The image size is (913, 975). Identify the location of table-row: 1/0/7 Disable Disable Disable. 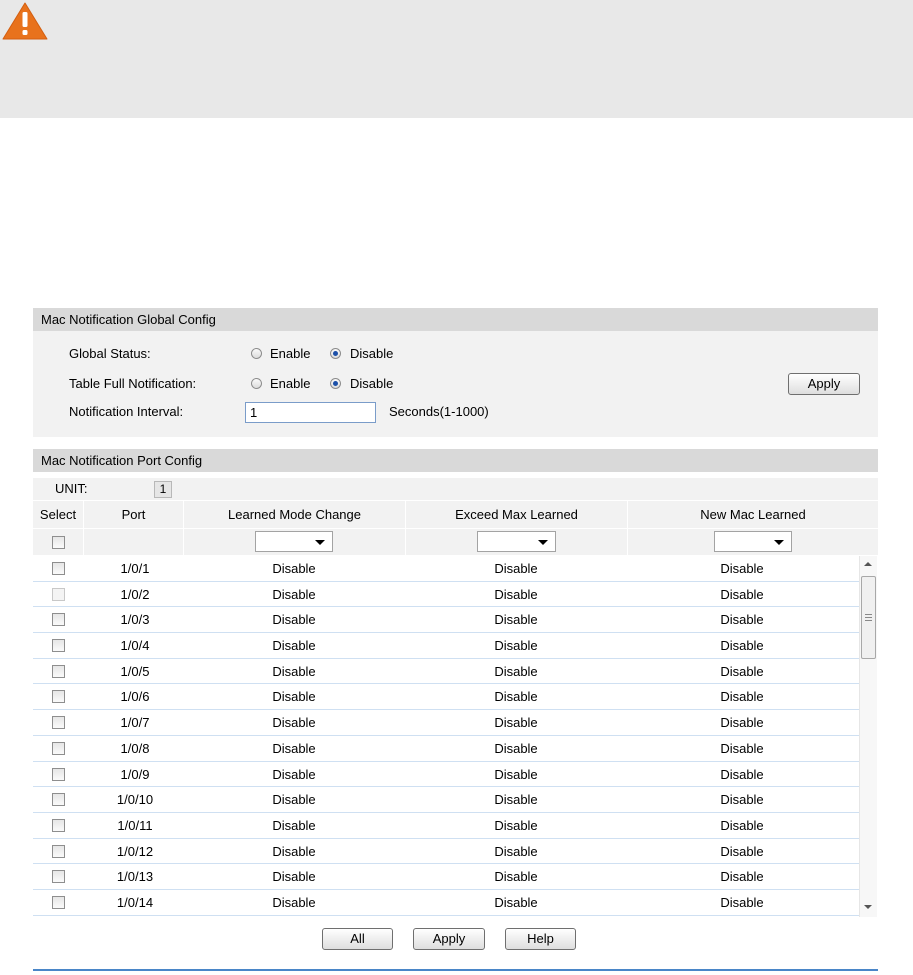
(446, 723).